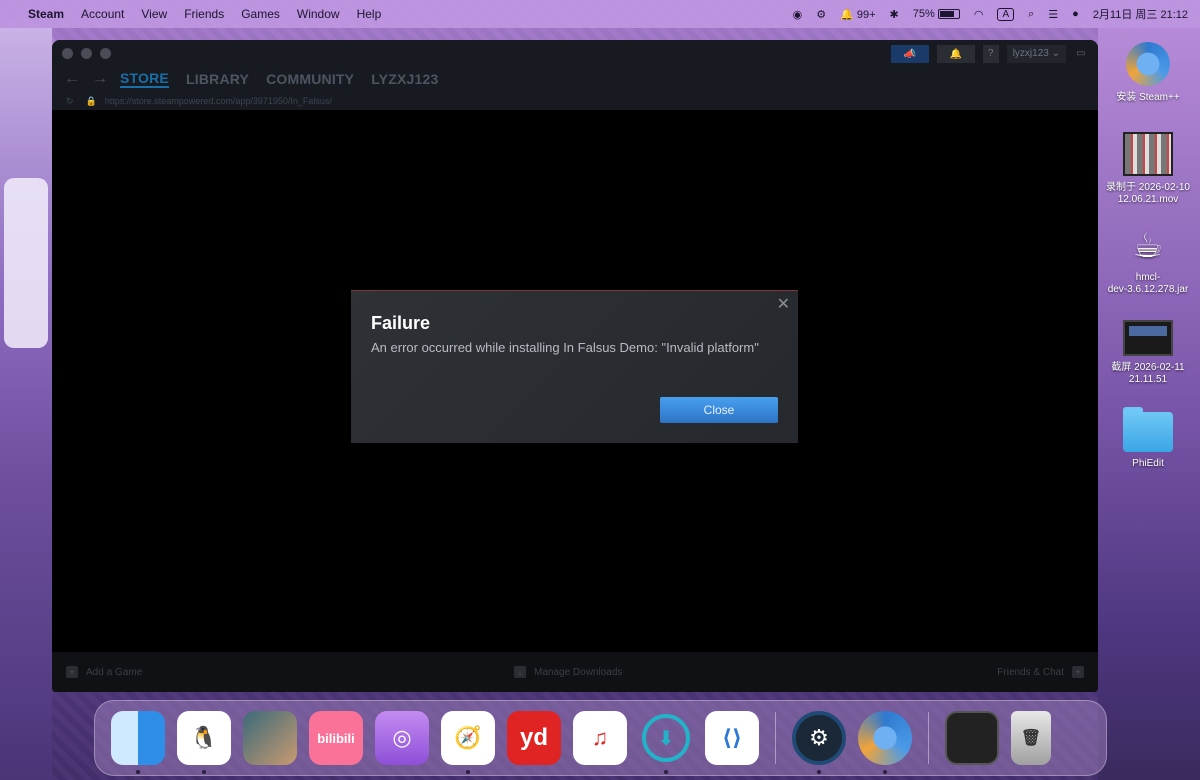 The image size is (1200, 780). What do you see at coordinates (1006, 14) in the screenshot?
I see `input-method-badge: A` at bounding box center [1006, 14].